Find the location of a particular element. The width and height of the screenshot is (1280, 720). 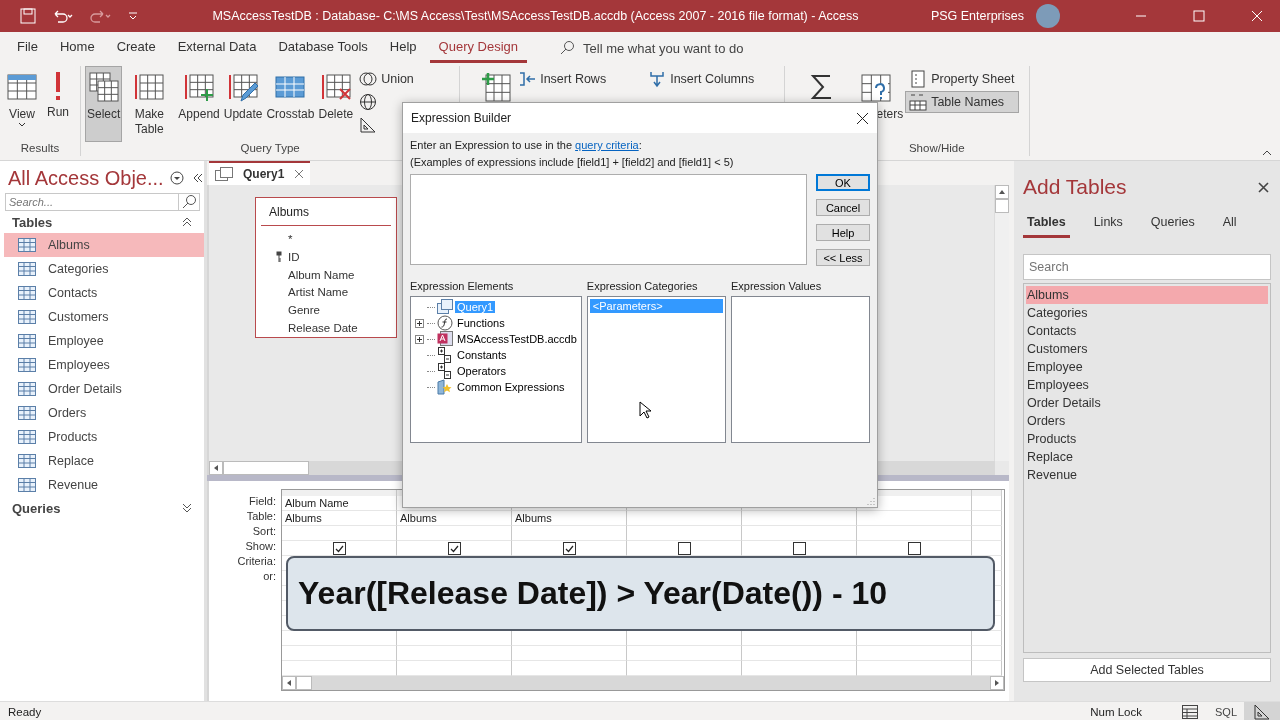

pane-title: Add Tables is located at coordinates (1075, 187).